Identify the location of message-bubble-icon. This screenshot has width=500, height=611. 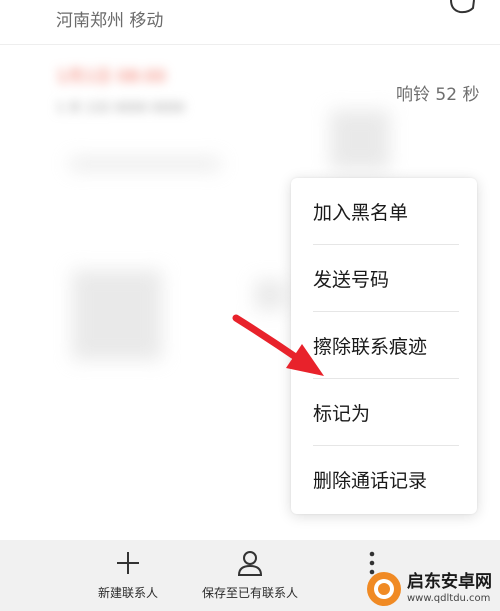
(462, 7).